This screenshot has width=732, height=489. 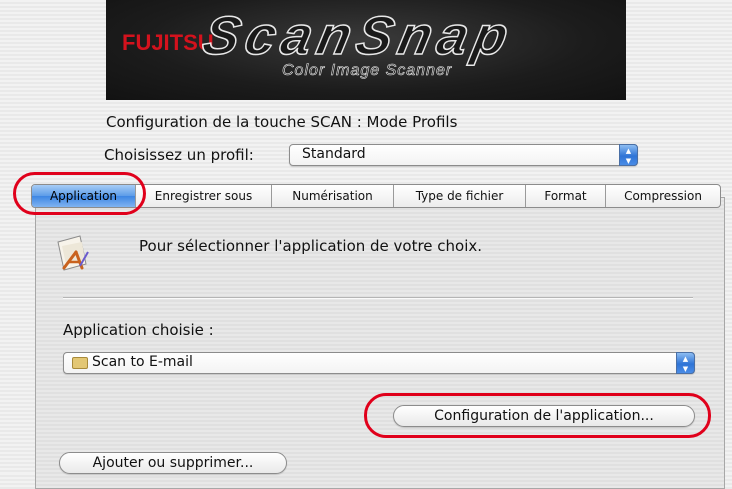 I want to click on application-select-value: Scan to E-mail, so click(x=142, y=362).